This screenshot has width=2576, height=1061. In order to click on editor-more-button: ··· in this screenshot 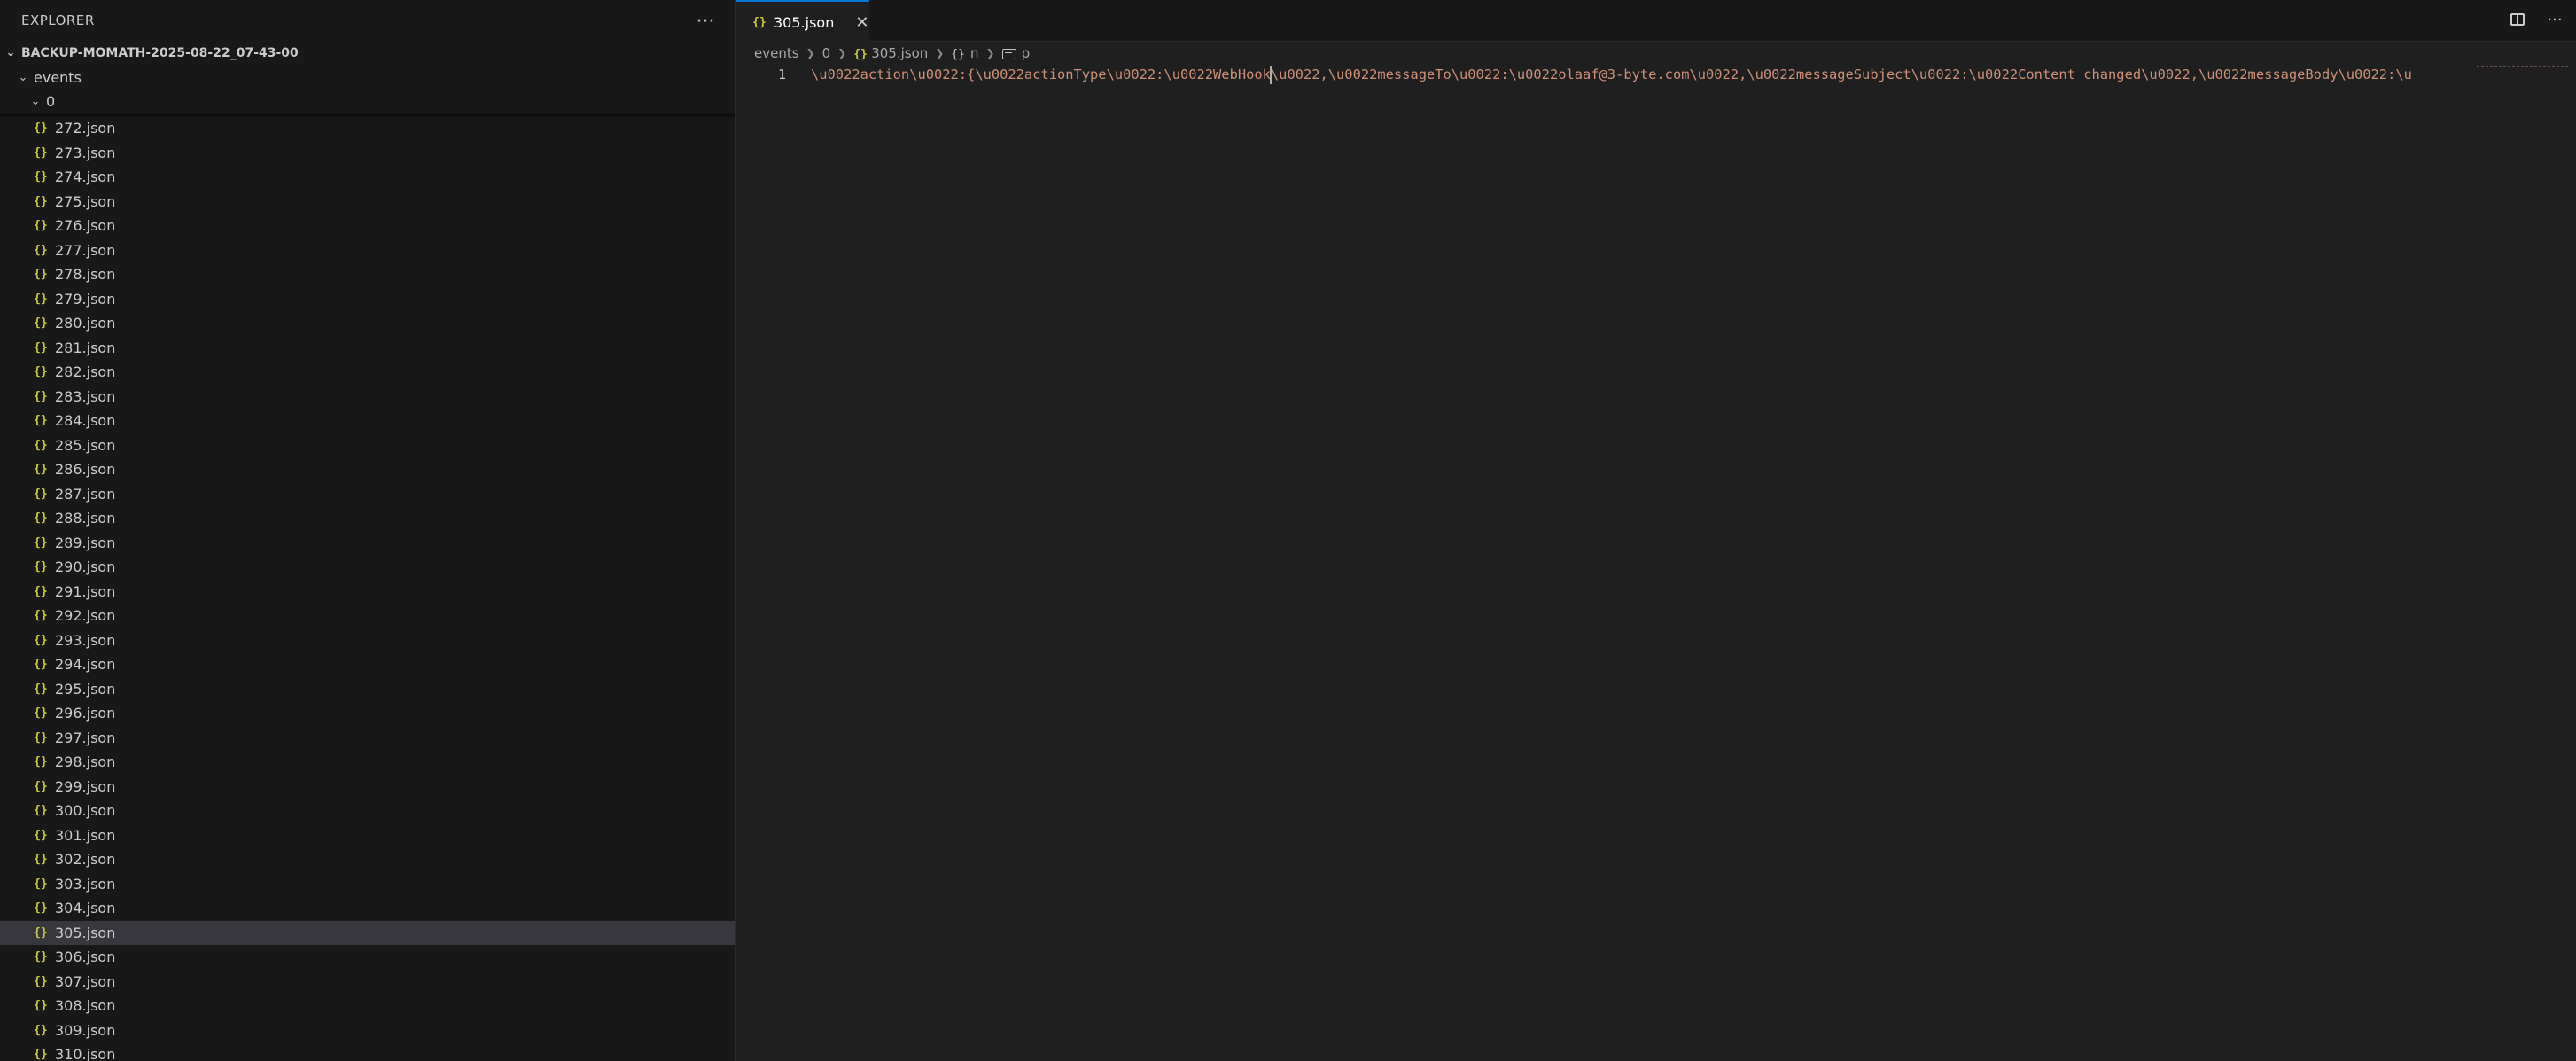, I will do `click(2554, 19)`.